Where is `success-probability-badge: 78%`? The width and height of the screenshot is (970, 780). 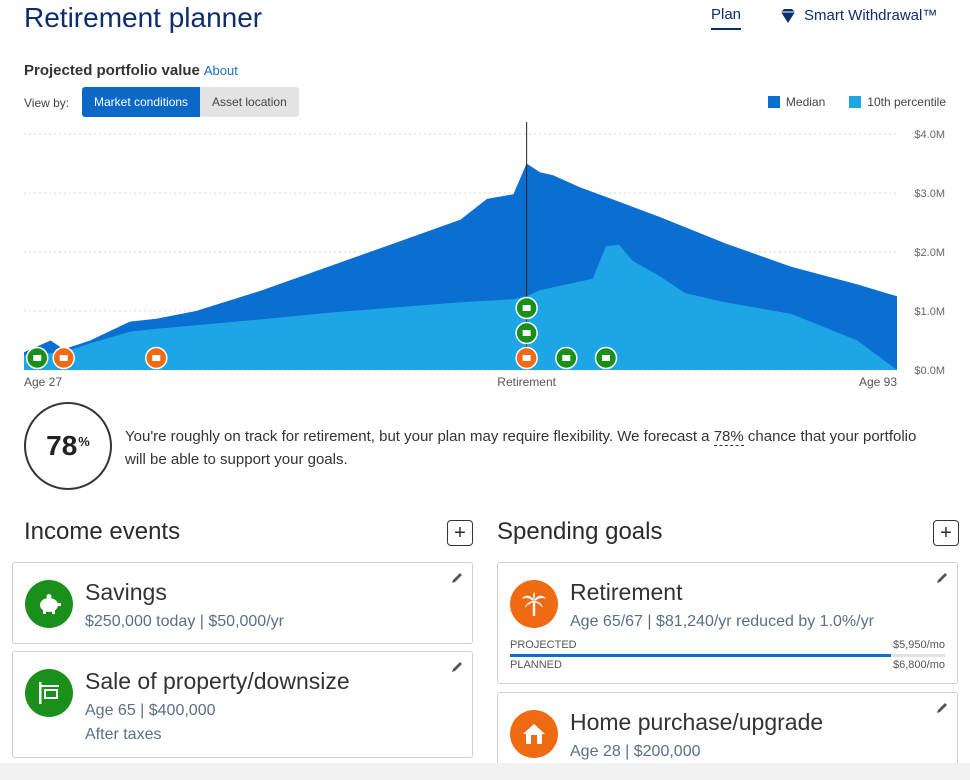 success-probability-badge: 78% is located at coordinates (68, 446).